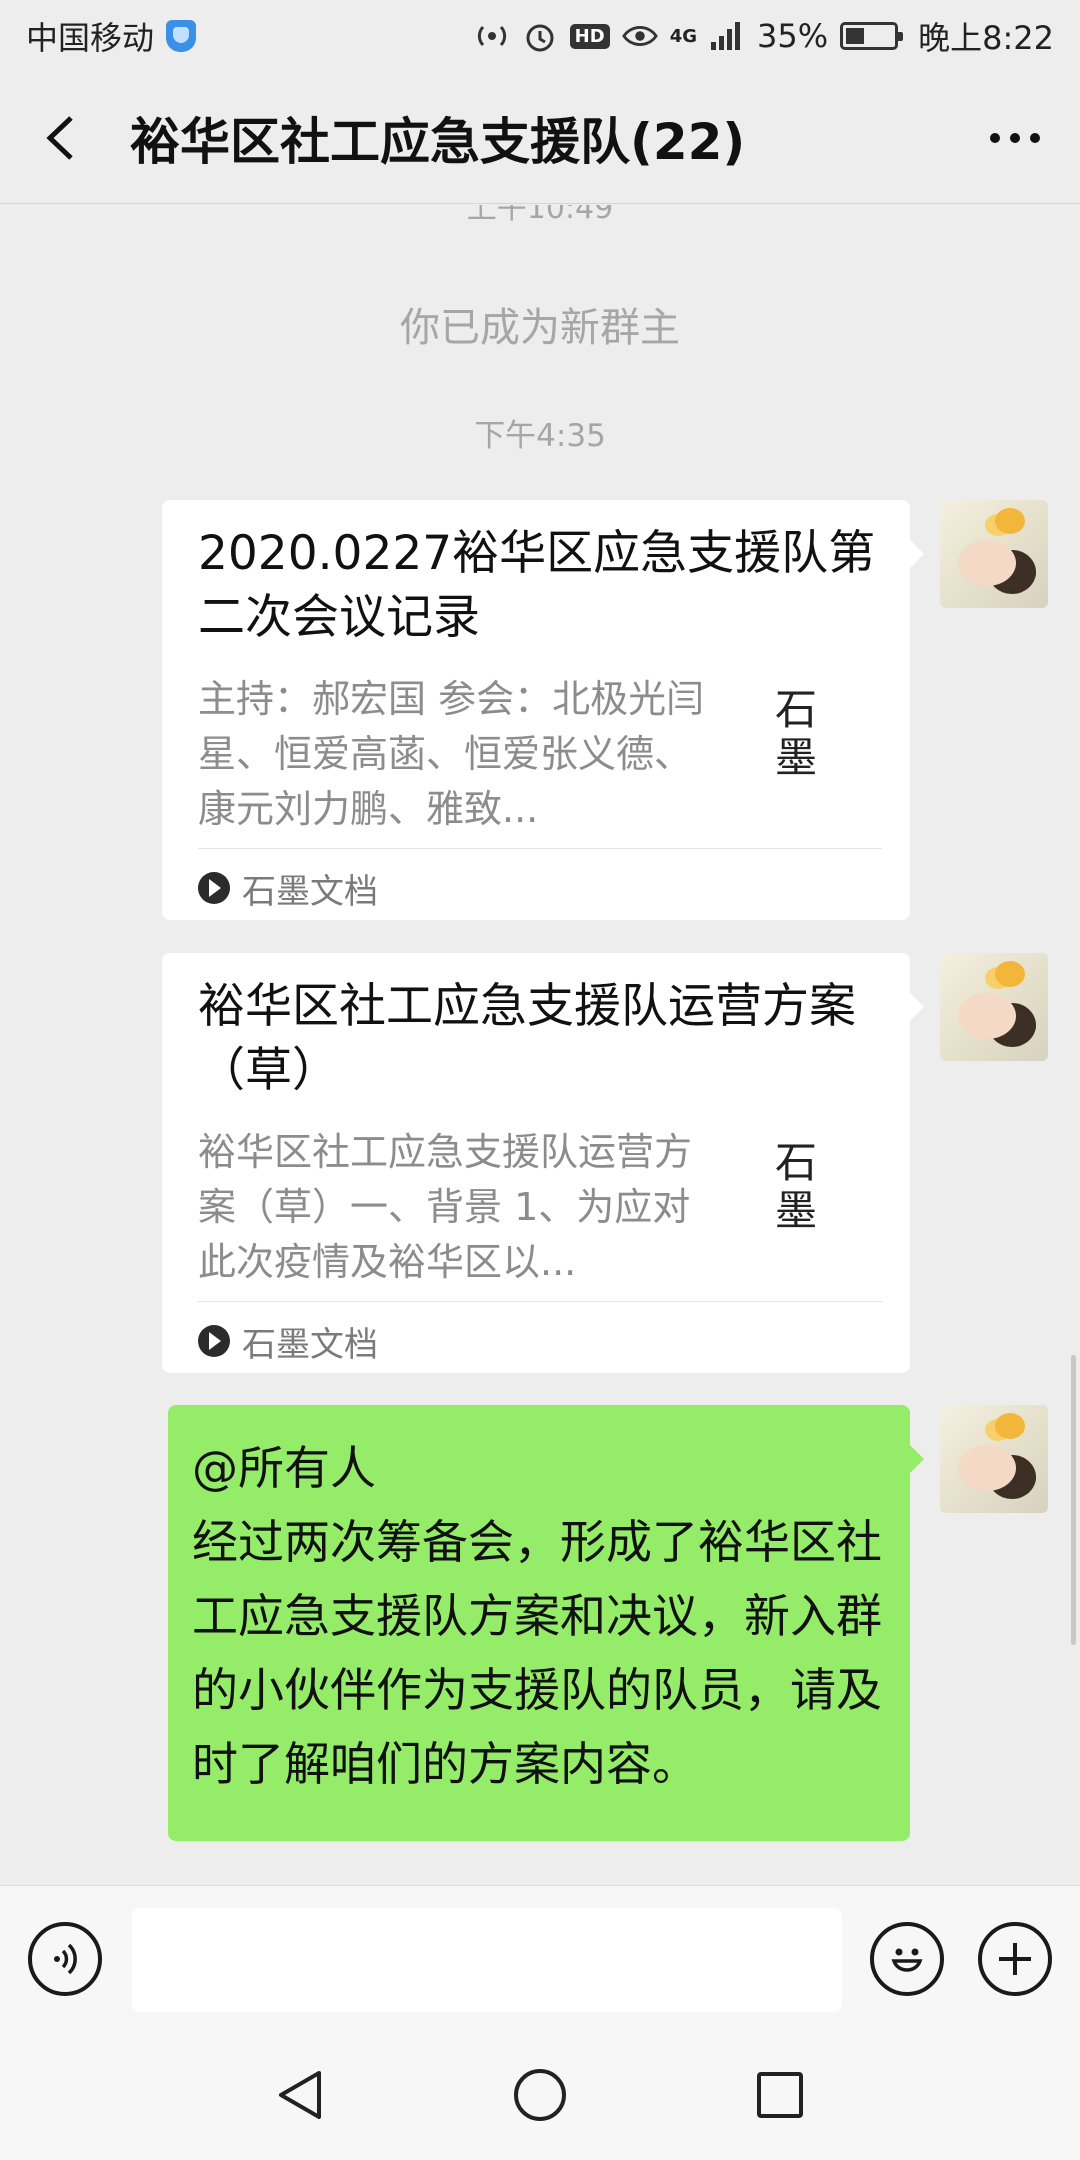 The width and height of the screenshot is (1080, 2160). I want to click on more-functions-button, so click(1015, 1959).